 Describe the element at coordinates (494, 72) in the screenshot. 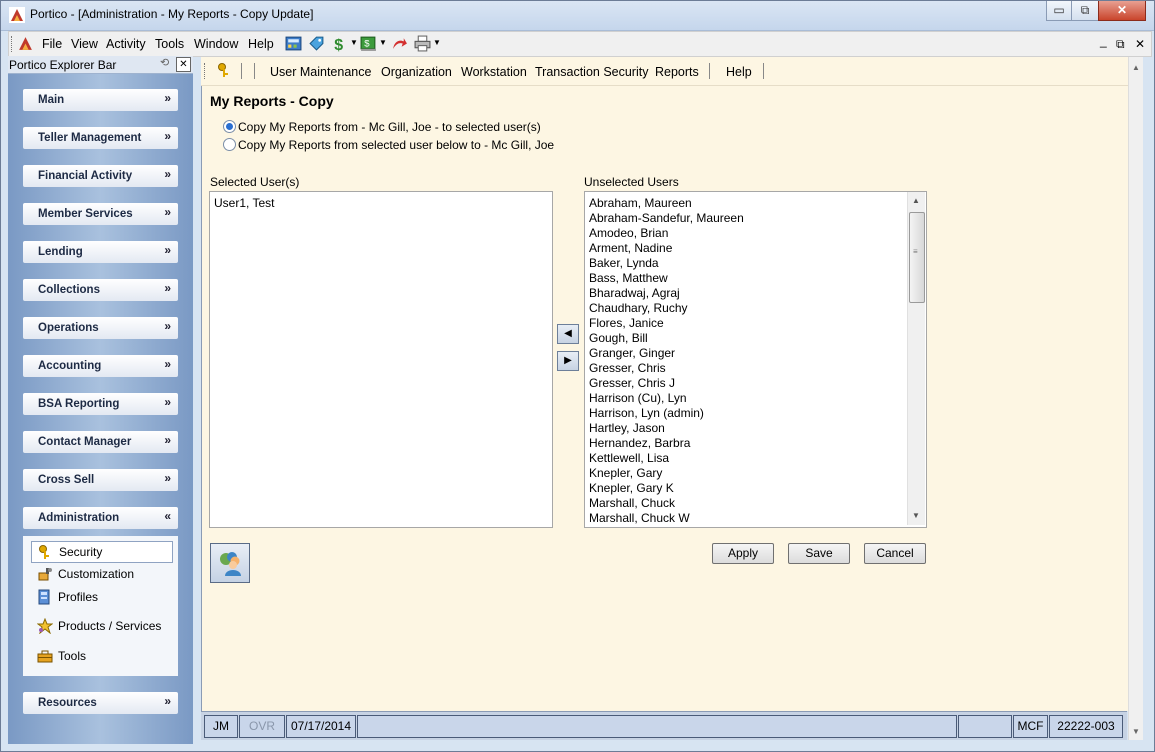

I see `nav-workstation: Workstation` at that location.